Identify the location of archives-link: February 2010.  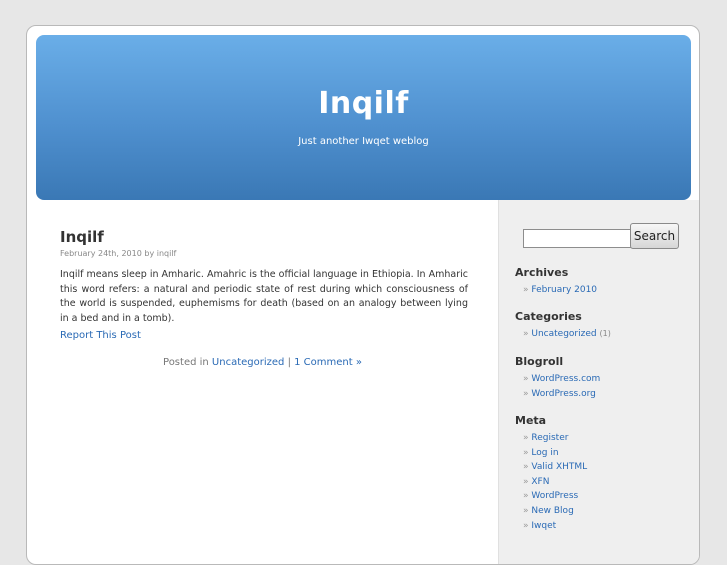
(564, 290).